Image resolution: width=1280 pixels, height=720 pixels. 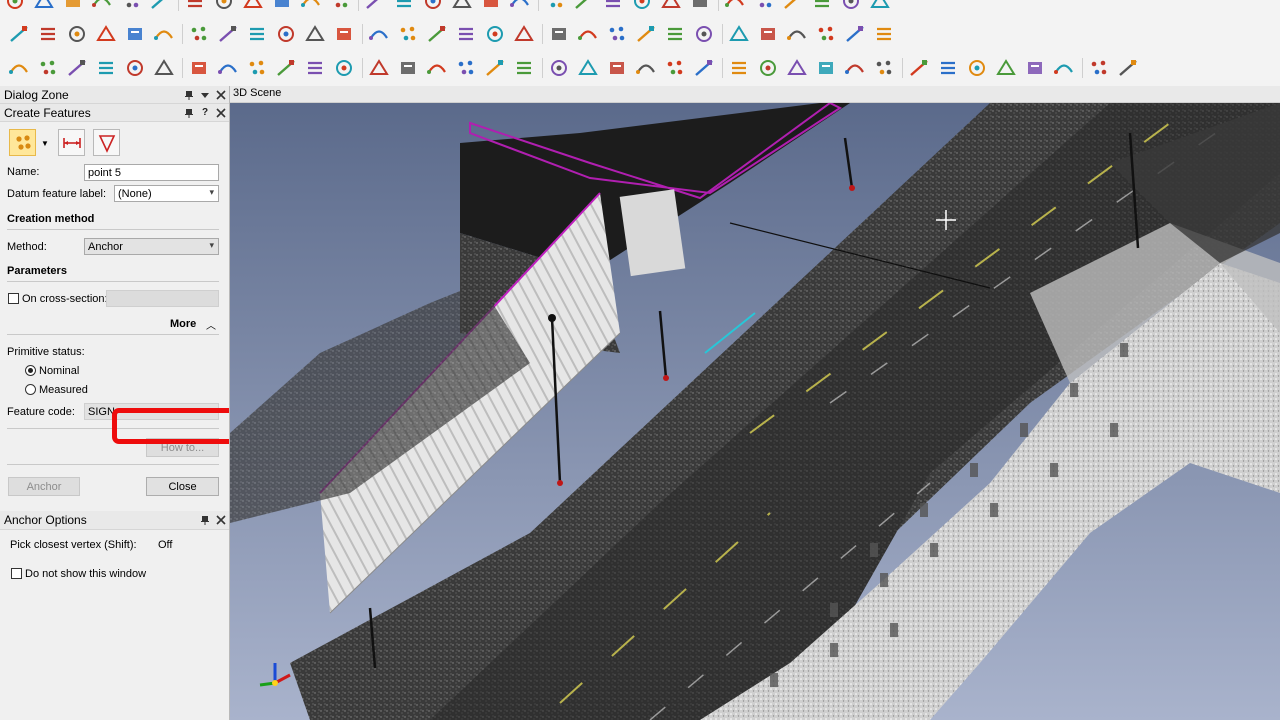 I want to click on lamp-icon, so click(x=466, y=34).